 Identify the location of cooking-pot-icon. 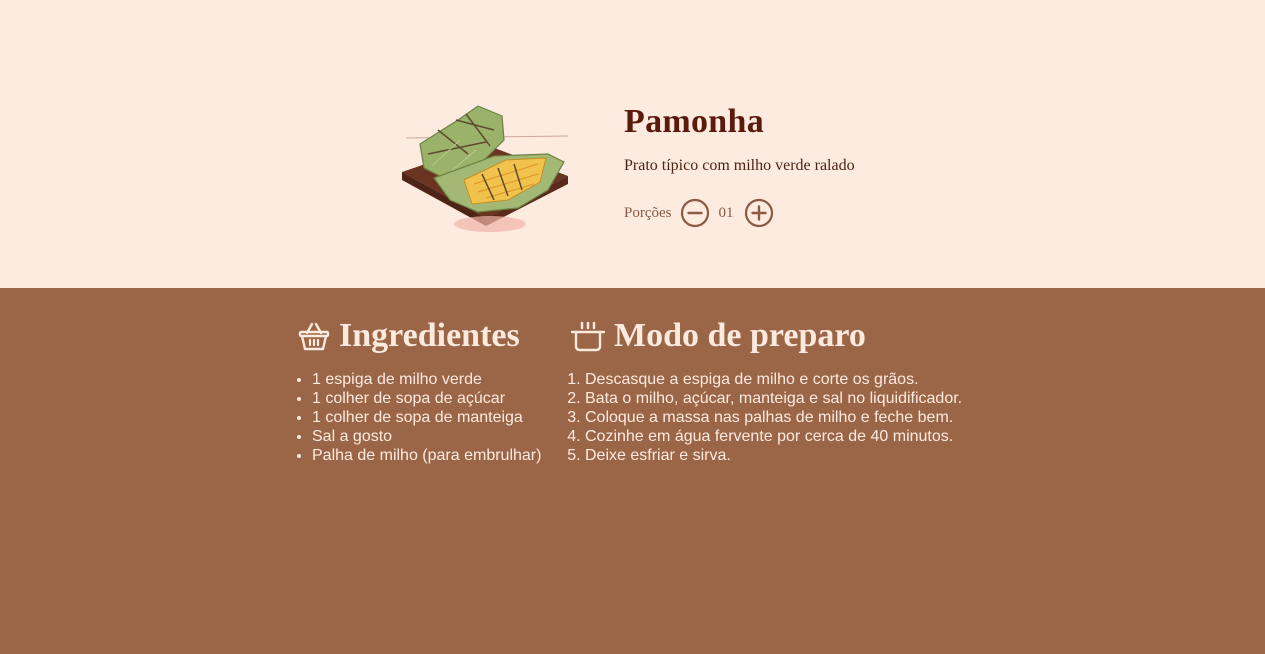
(588, 336).